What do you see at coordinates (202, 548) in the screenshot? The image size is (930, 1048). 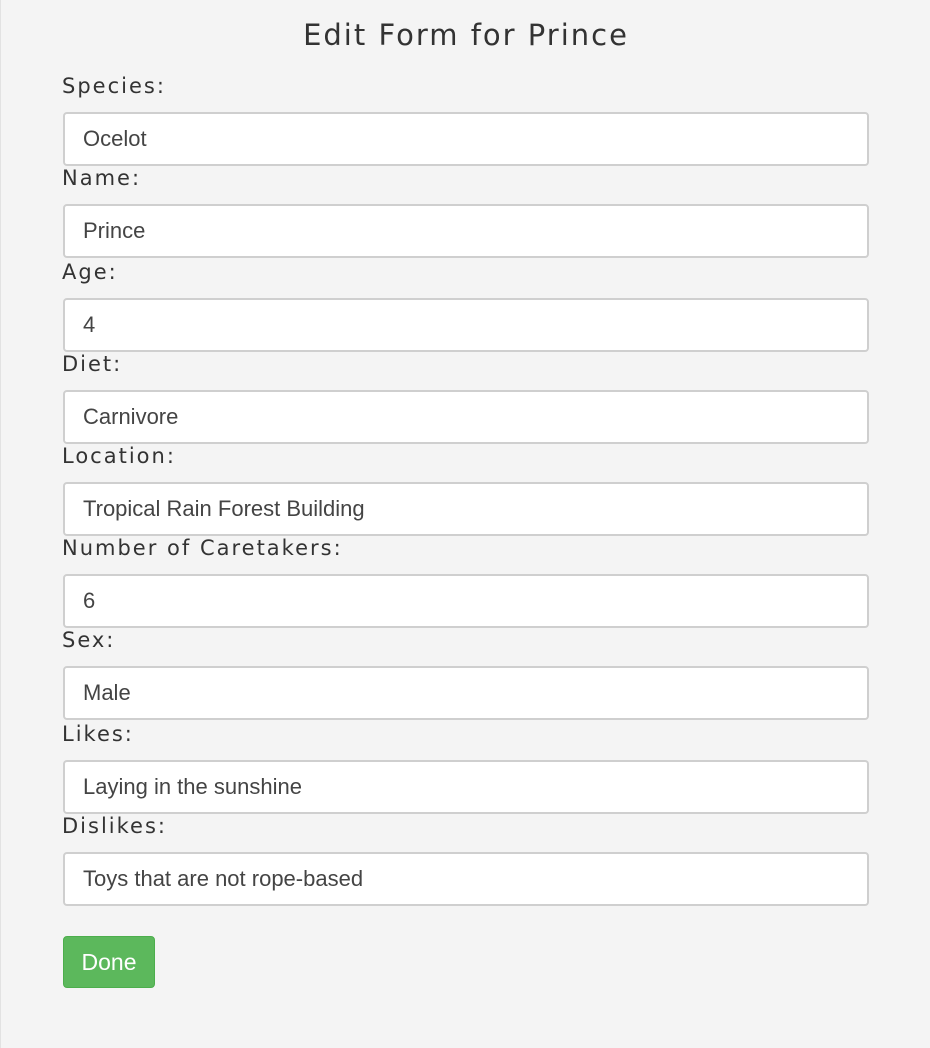 I see `caretakers-label: Number of Caretakers:` at bounding box center [202, 548].